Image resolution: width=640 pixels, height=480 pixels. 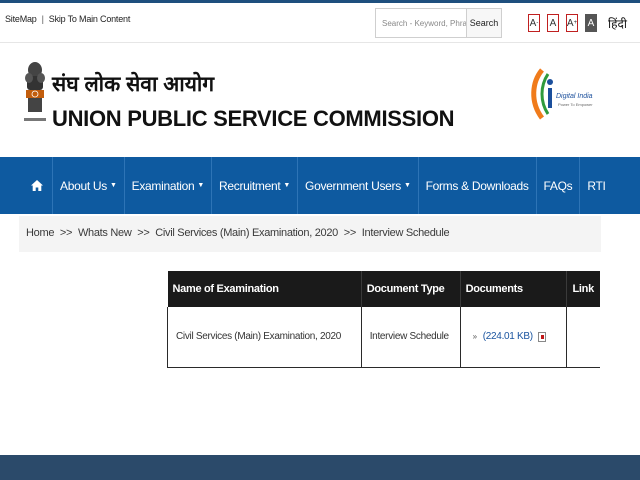 What do you see at coordinates (574, 96) in the screenshot?
I see `digital-india-title: Digital India` at bounding box center [574, 96].